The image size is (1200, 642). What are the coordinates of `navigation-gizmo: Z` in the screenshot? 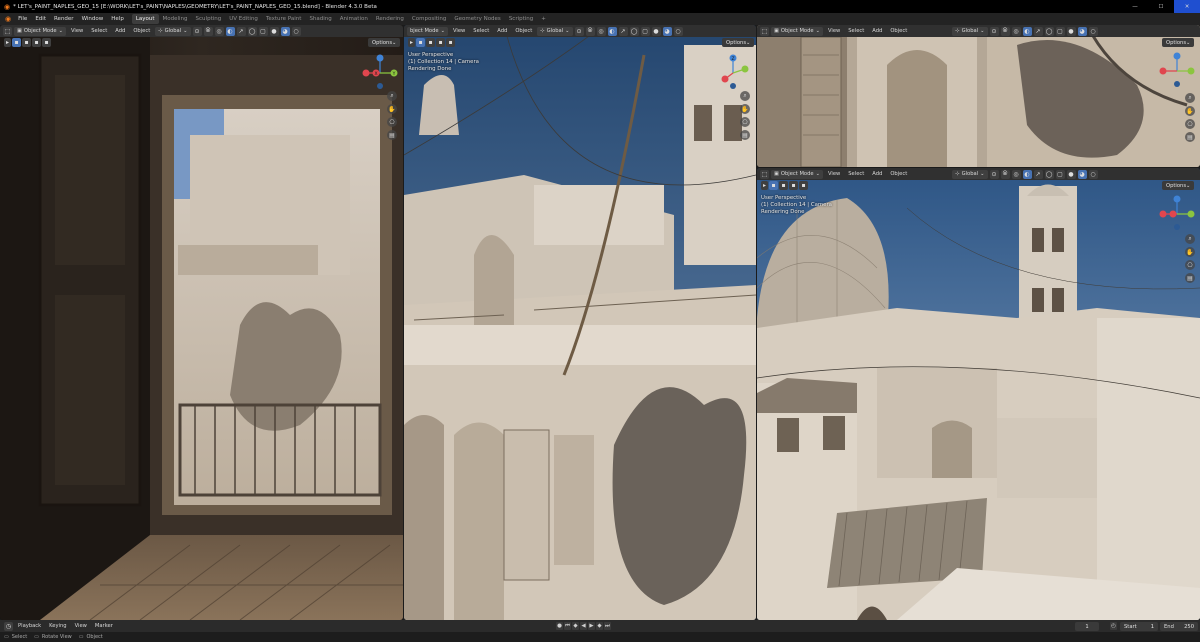 It's located at (733, 73).